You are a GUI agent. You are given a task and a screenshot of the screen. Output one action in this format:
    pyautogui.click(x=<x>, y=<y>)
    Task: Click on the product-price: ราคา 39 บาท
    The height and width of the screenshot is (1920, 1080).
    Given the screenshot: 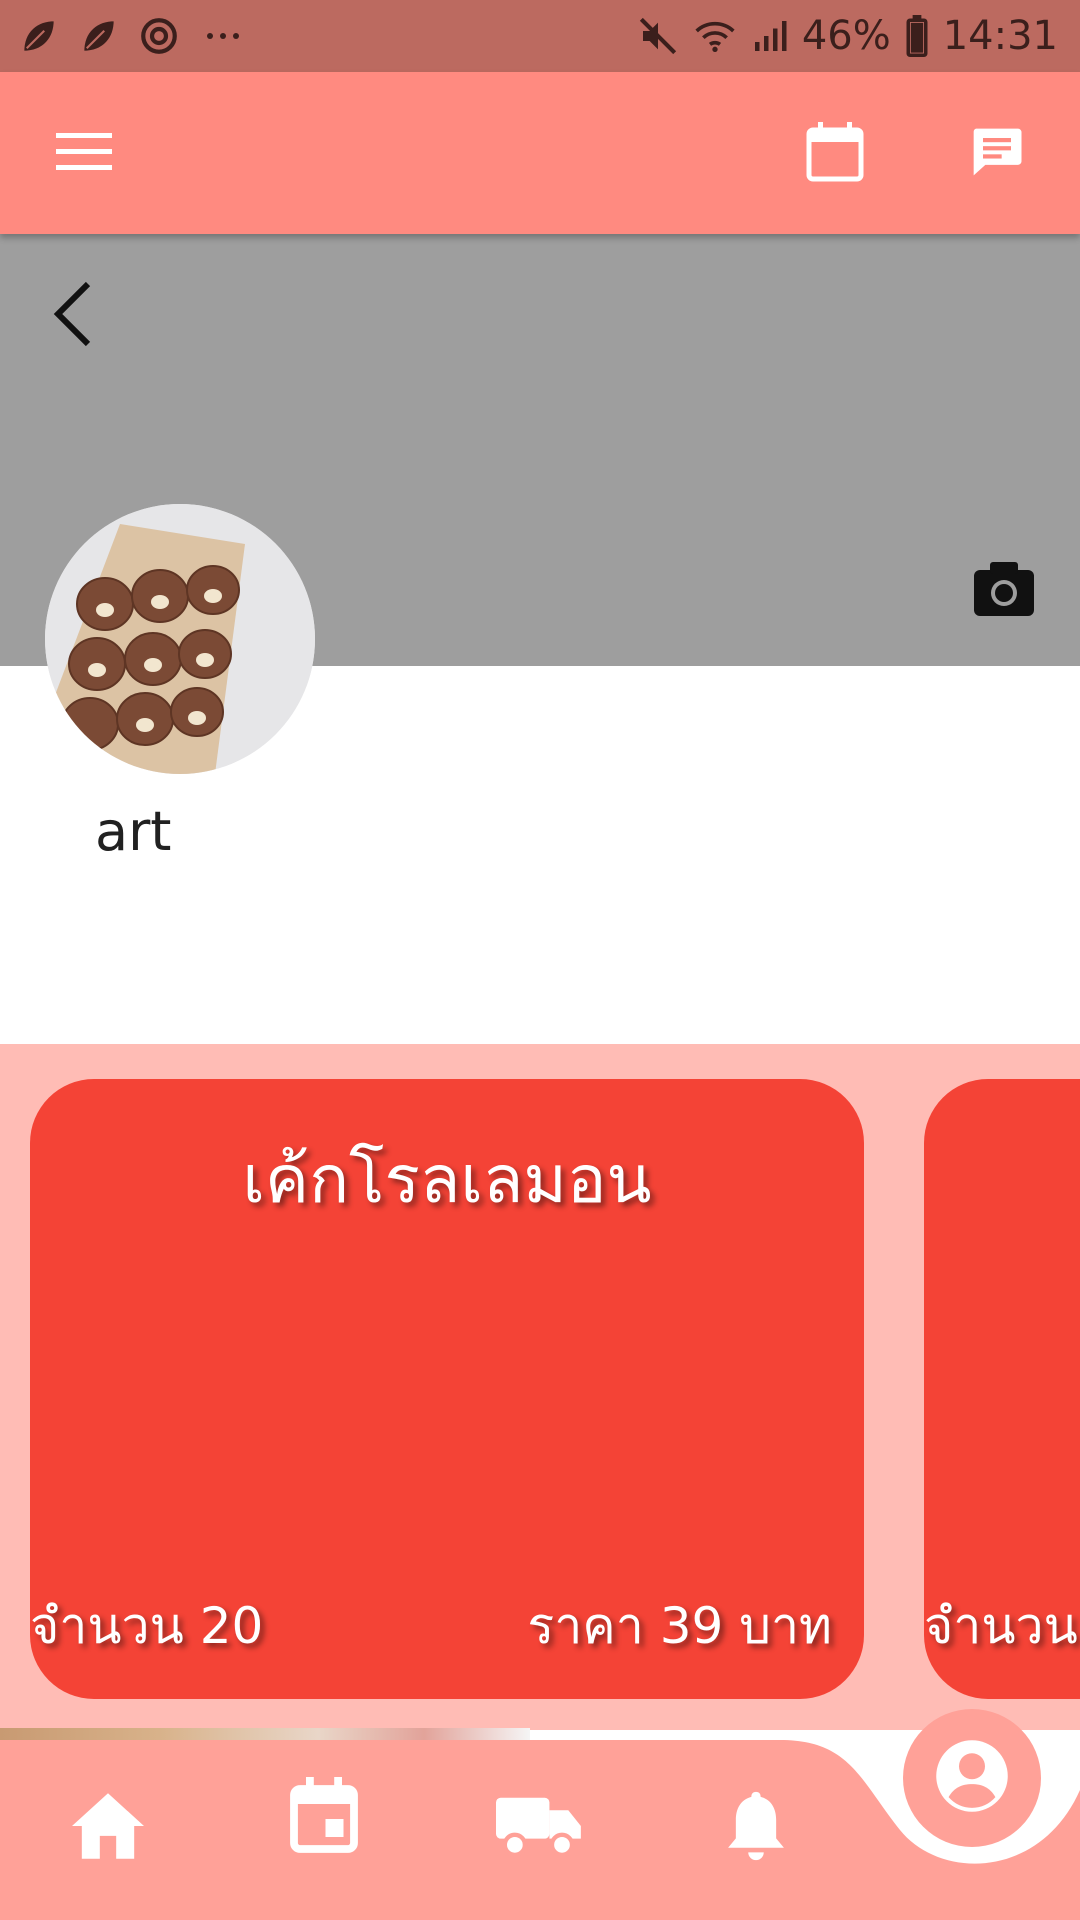 What is the action you would take?
    pyautogui.click(x=679, y=1626)
    